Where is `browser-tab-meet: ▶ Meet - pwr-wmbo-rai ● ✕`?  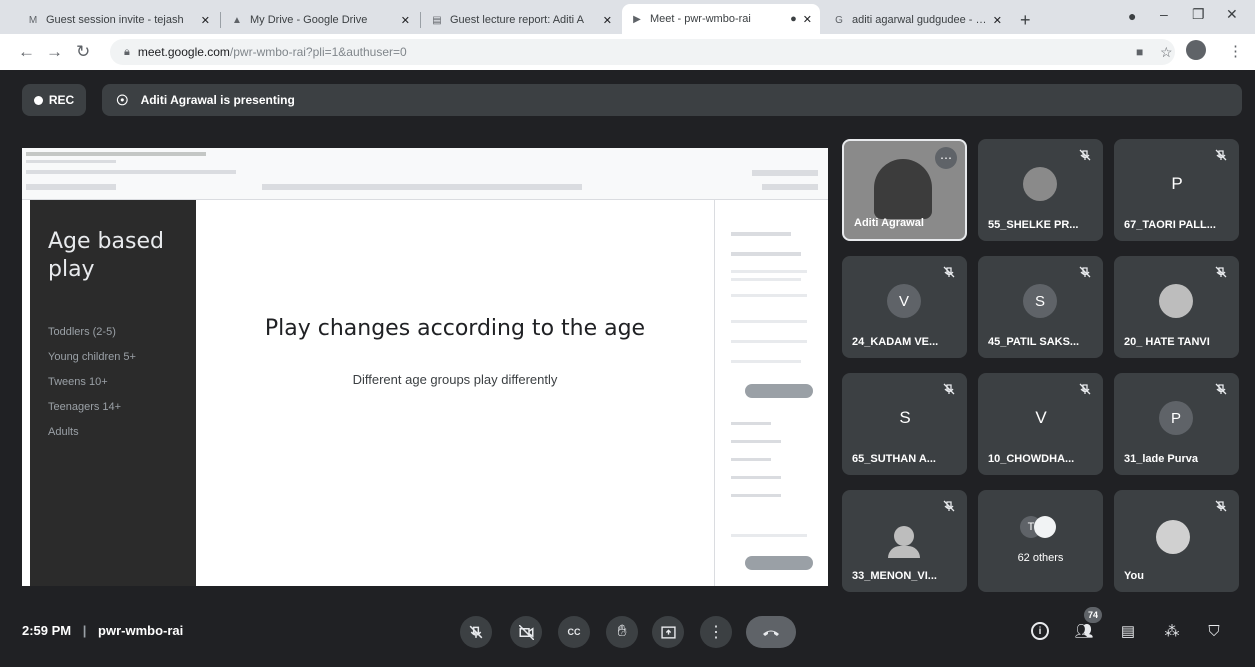
browser-tab-meet: ▶ Meet - pwr-wmbo-rai ● ✕ is located at coordinates (721, 19).